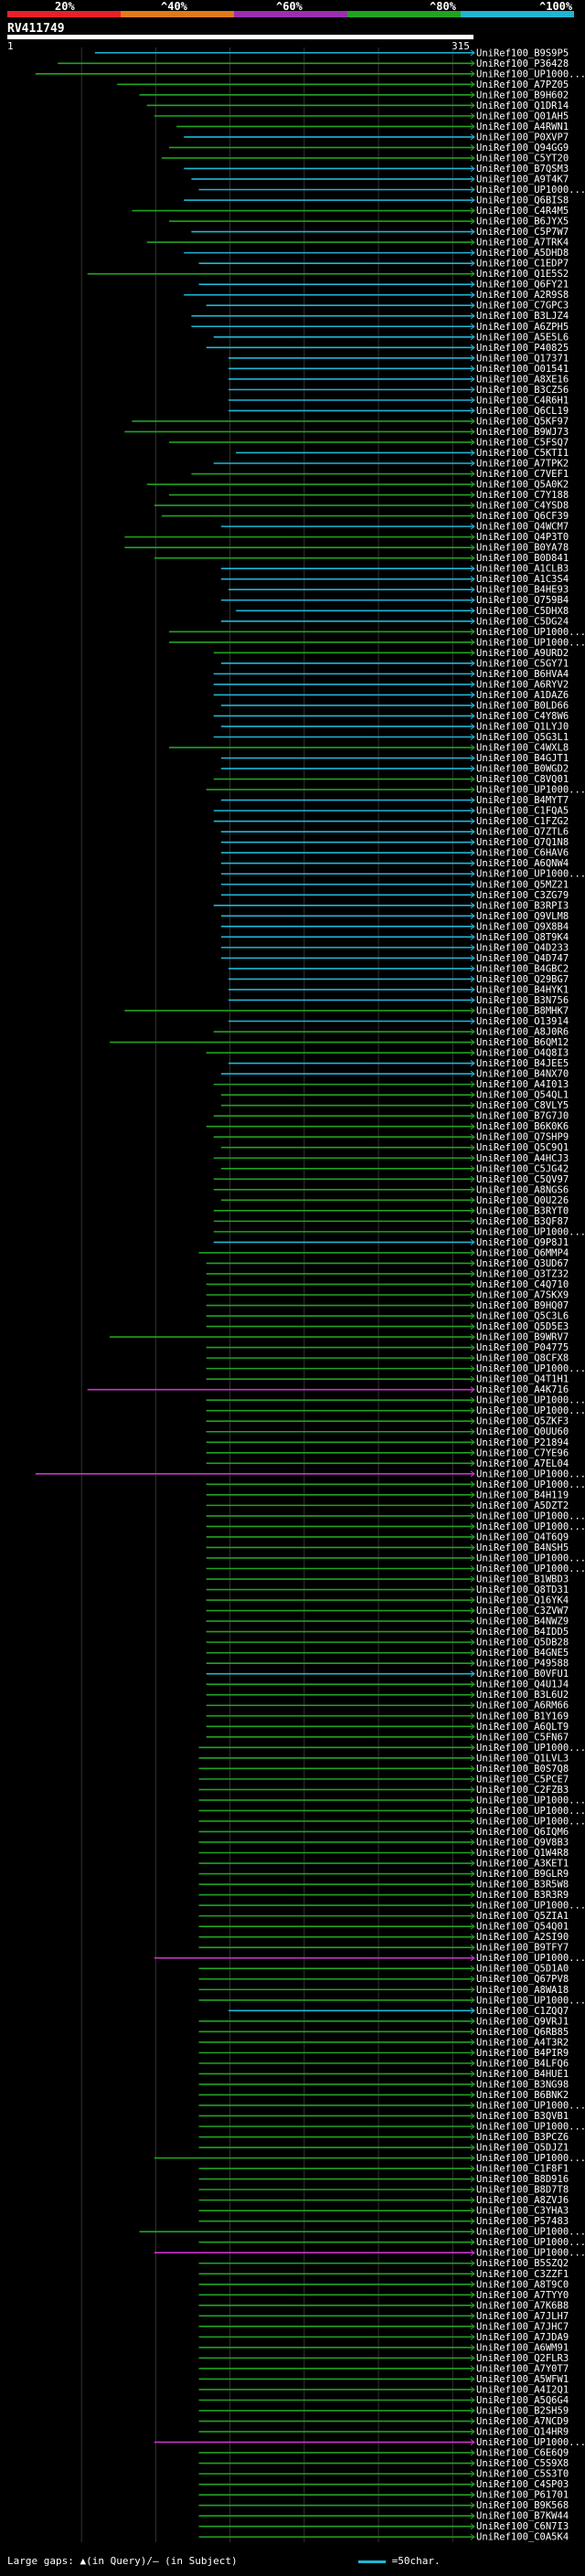 The image size is (585, 2576). I want to click on hit-label: UniRef100_B4HYK1, so click(522, 989).